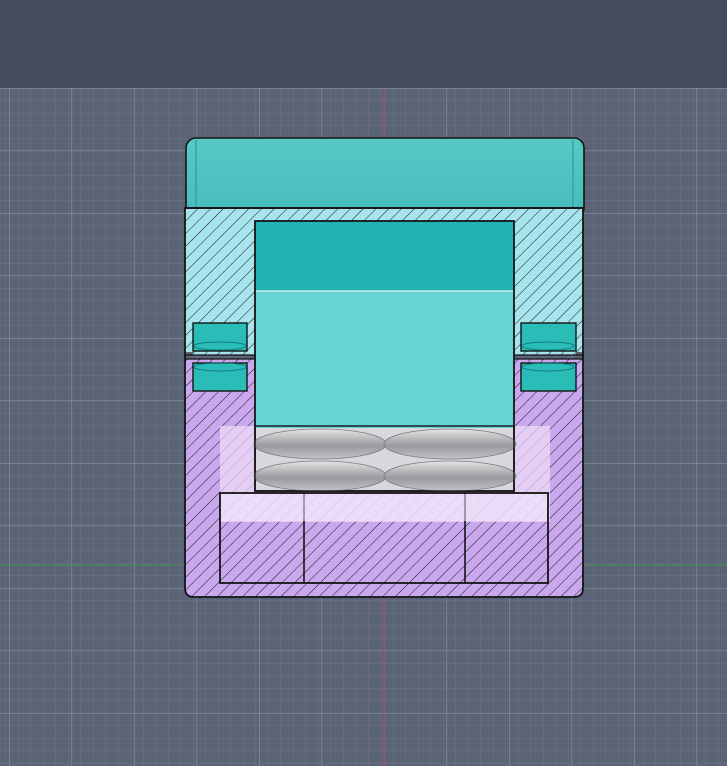 The width and height of the screenshot is (727, 766). Describe the element at coordinates (385, 178) in the screenshot. I see `top-cap` at that location.